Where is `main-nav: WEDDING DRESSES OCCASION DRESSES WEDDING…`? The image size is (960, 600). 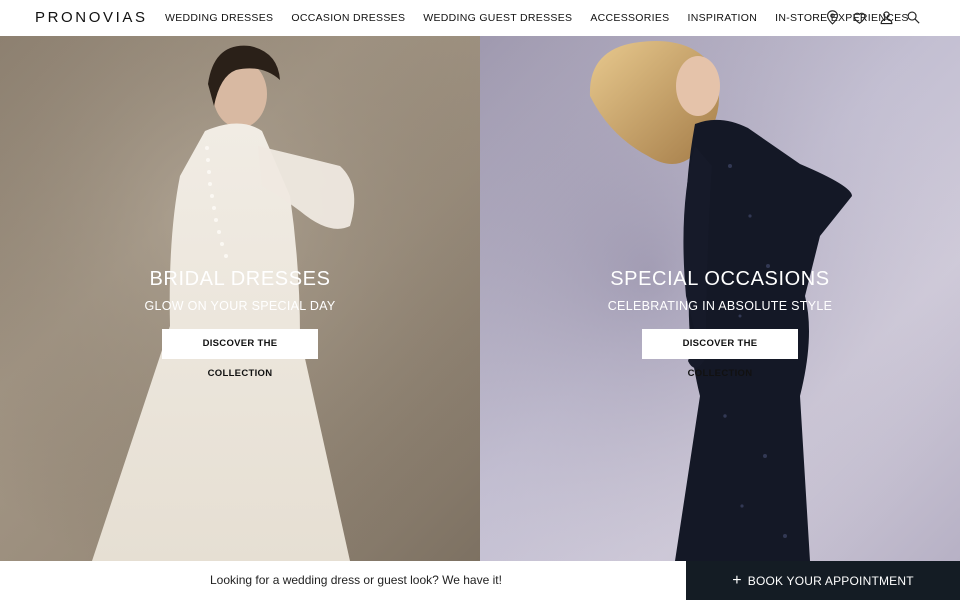 main-nav: WEDDING DRESSES OCCASION DRESSES WEDDING… is located at coordinates (546, 18).